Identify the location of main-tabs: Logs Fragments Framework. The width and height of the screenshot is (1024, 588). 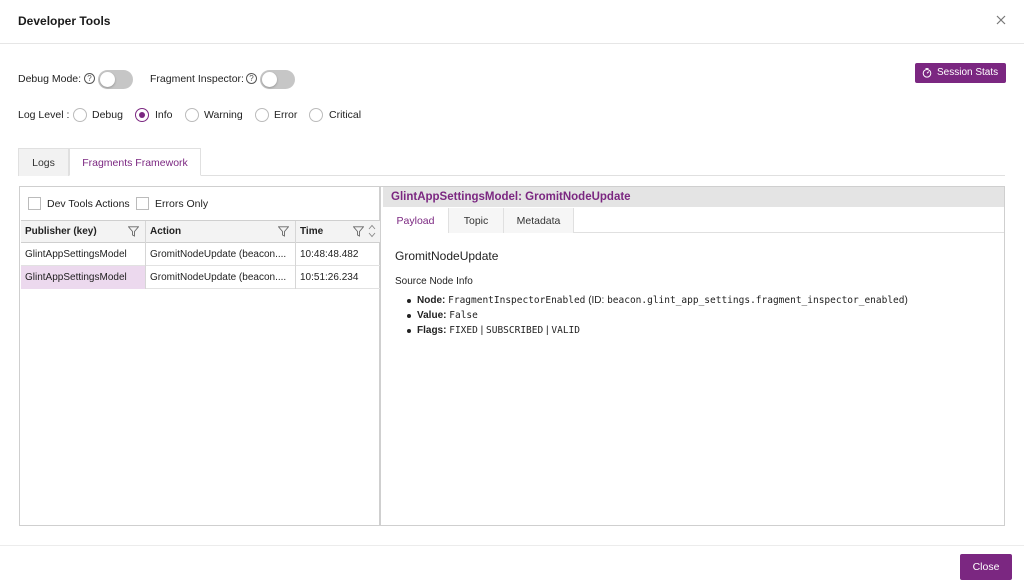
(268, 162).